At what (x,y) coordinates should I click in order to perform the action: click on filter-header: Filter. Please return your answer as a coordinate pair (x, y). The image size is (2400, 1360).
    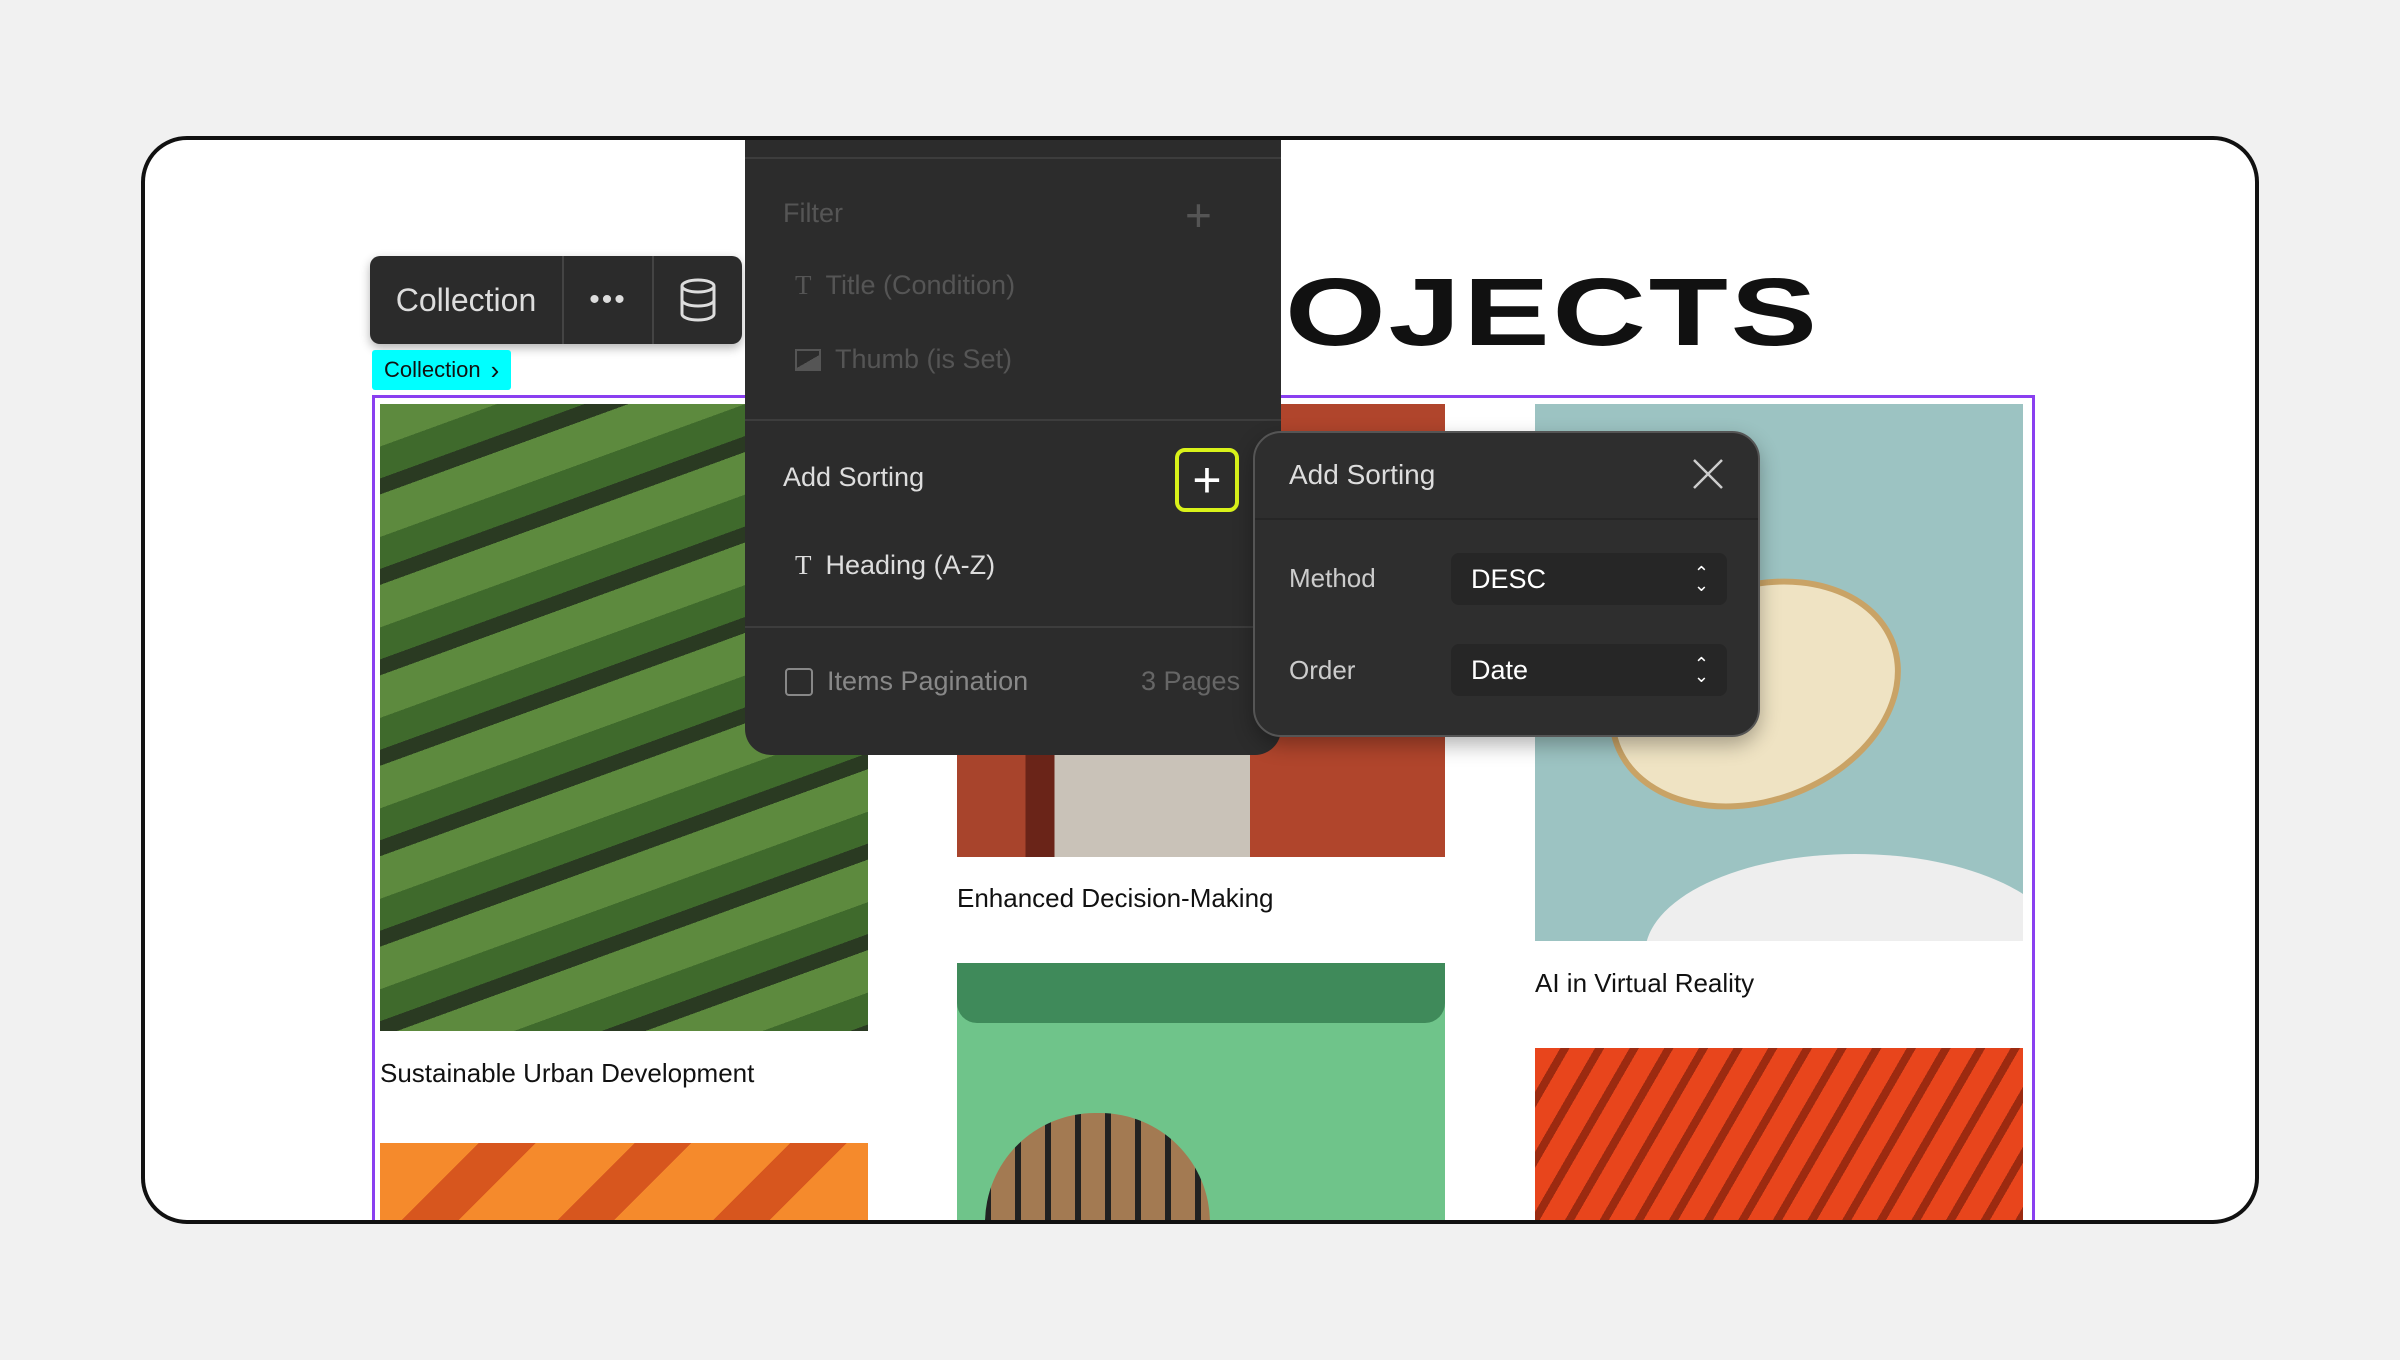
    Looking at the image, I should click on (813, 213).